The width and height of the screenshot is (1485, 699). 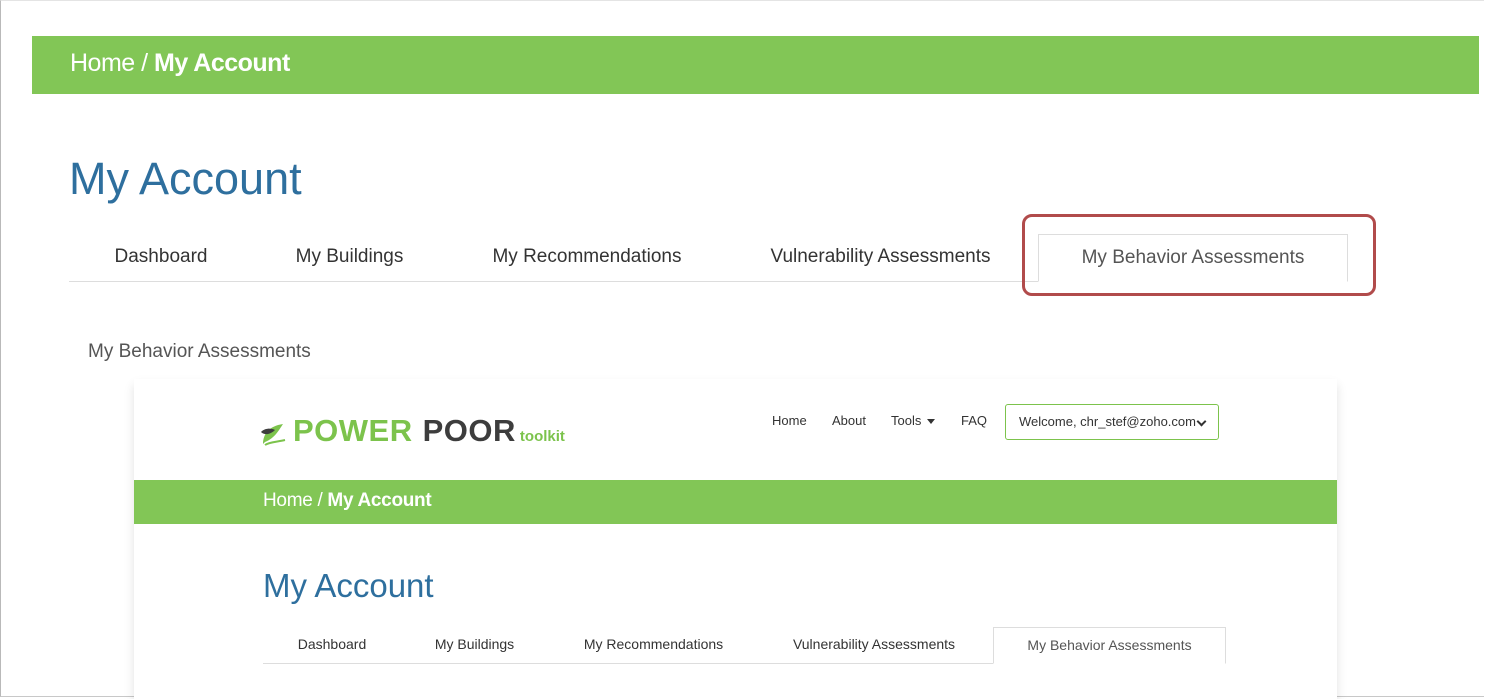 What do you see at coordinates (348, 585) in the screenshot?
I see `inner-page-title: My Account` at bounding box center [348, 585].